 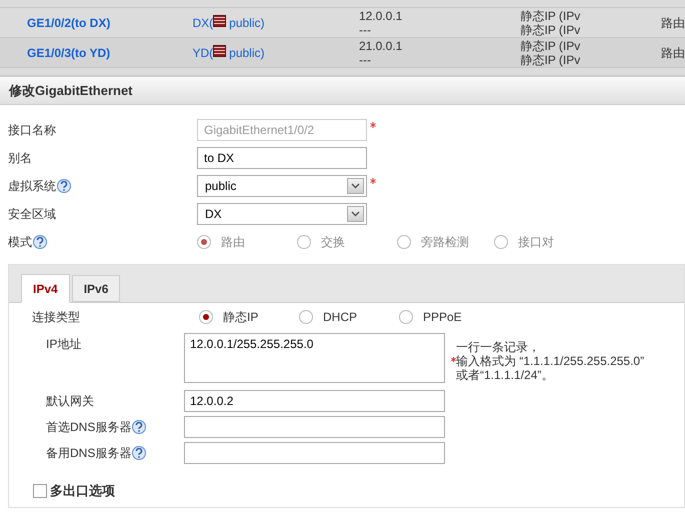 I want to click on ip-address-field: 12.0.0.1/255.255.255.0, so click(x=314, y=358).